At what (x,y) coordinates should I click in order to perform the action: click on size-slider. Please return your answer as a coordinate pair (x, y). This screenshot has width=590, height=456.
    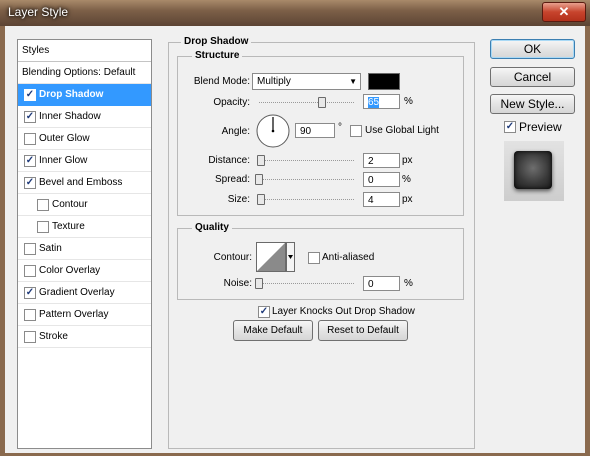
    Looking at the image, I should click on (306, 199).